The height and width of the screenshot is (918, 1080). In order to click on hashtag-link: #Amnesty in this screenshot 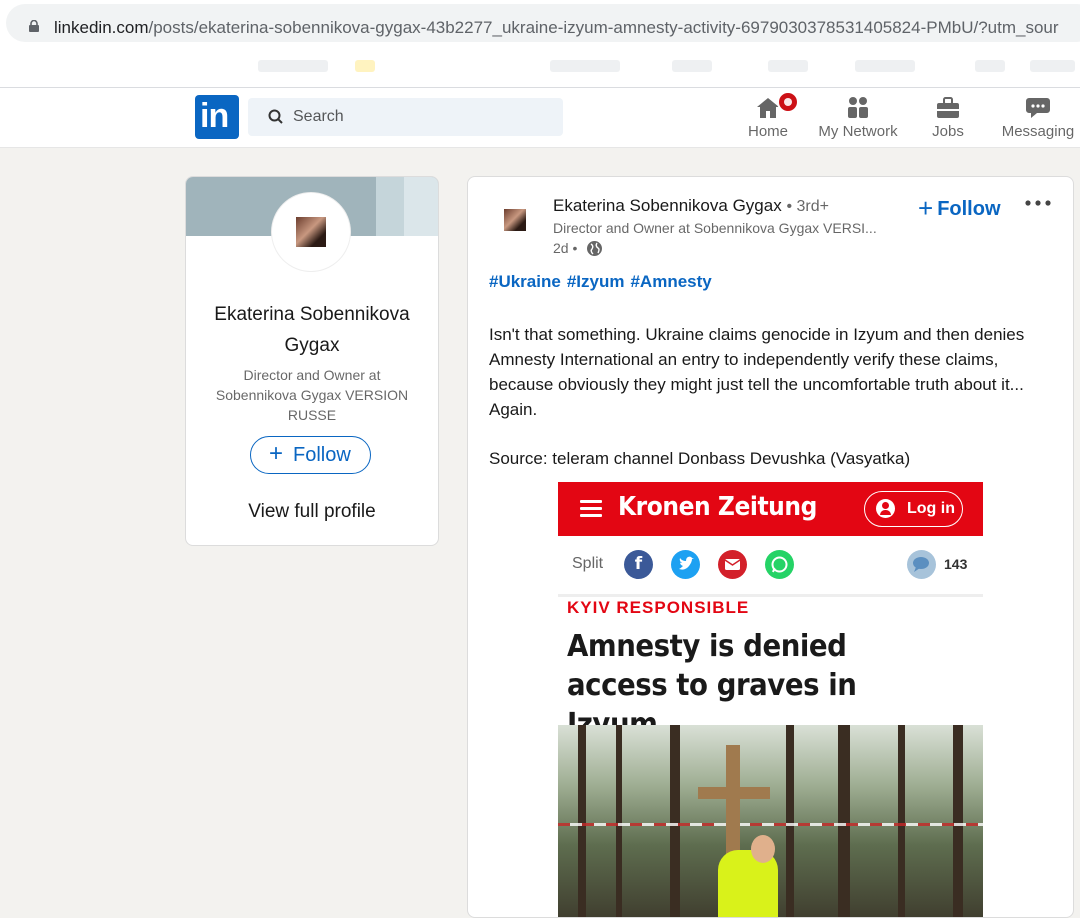, I will do `click(670, 281)`.